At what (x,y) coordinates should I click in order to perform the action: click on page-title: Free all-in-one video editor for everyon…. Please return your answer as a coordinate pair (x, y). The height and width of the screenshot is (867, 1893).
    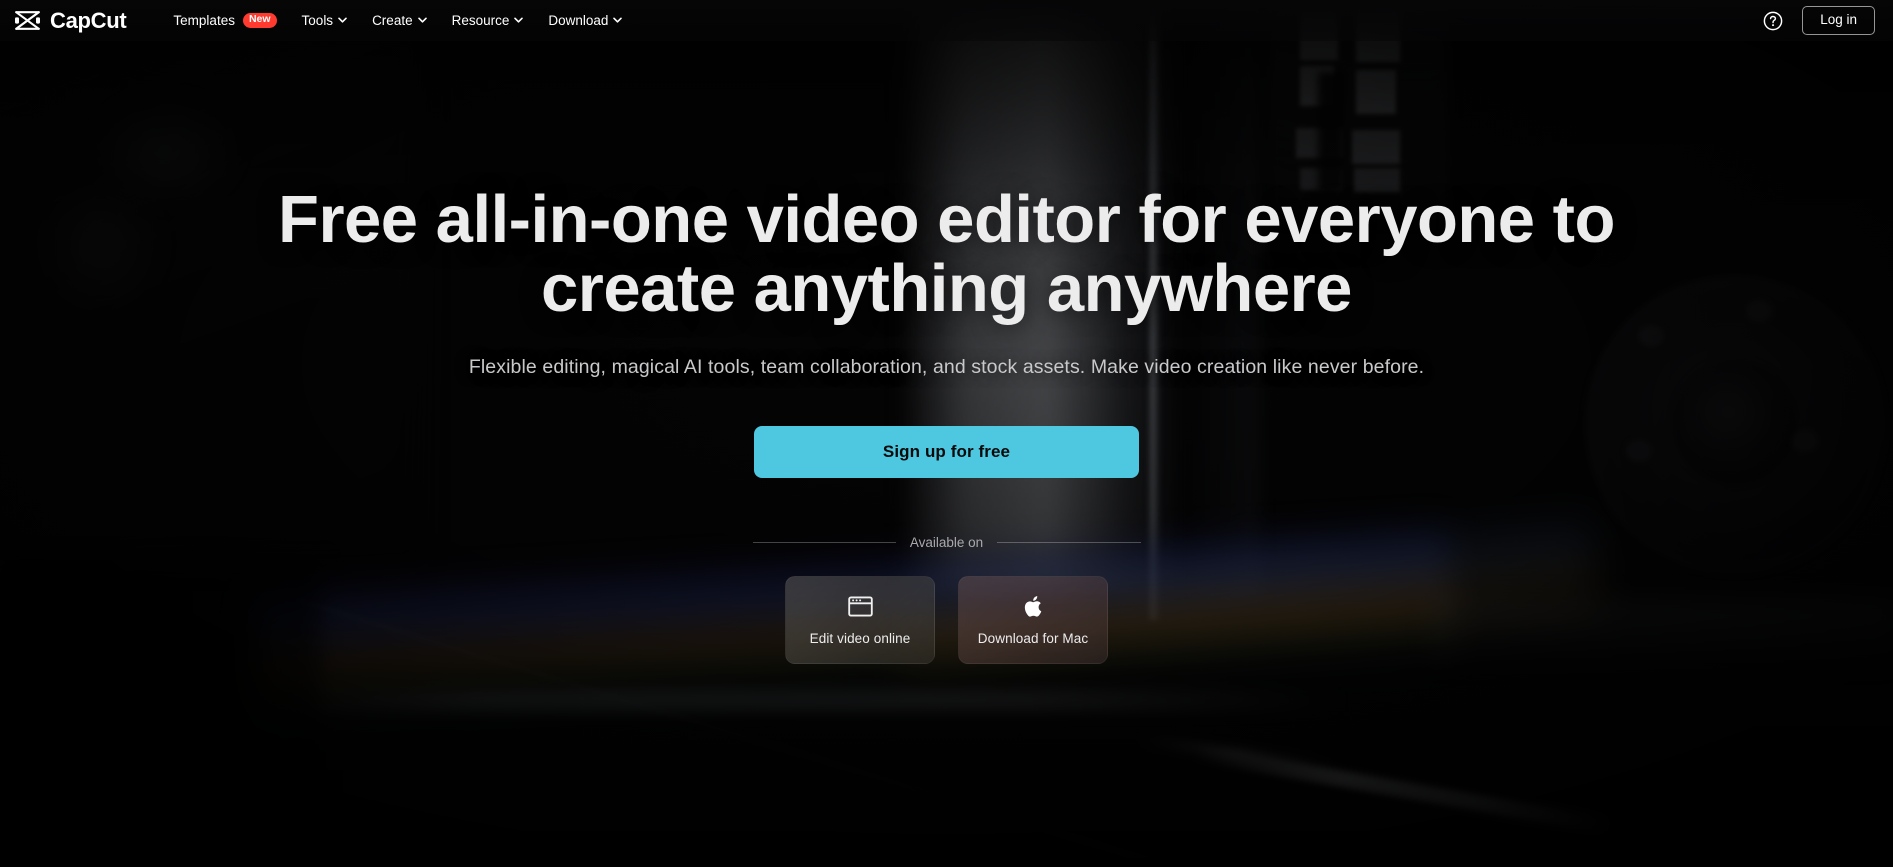
    Looking at the image, I should click on (947, 254).